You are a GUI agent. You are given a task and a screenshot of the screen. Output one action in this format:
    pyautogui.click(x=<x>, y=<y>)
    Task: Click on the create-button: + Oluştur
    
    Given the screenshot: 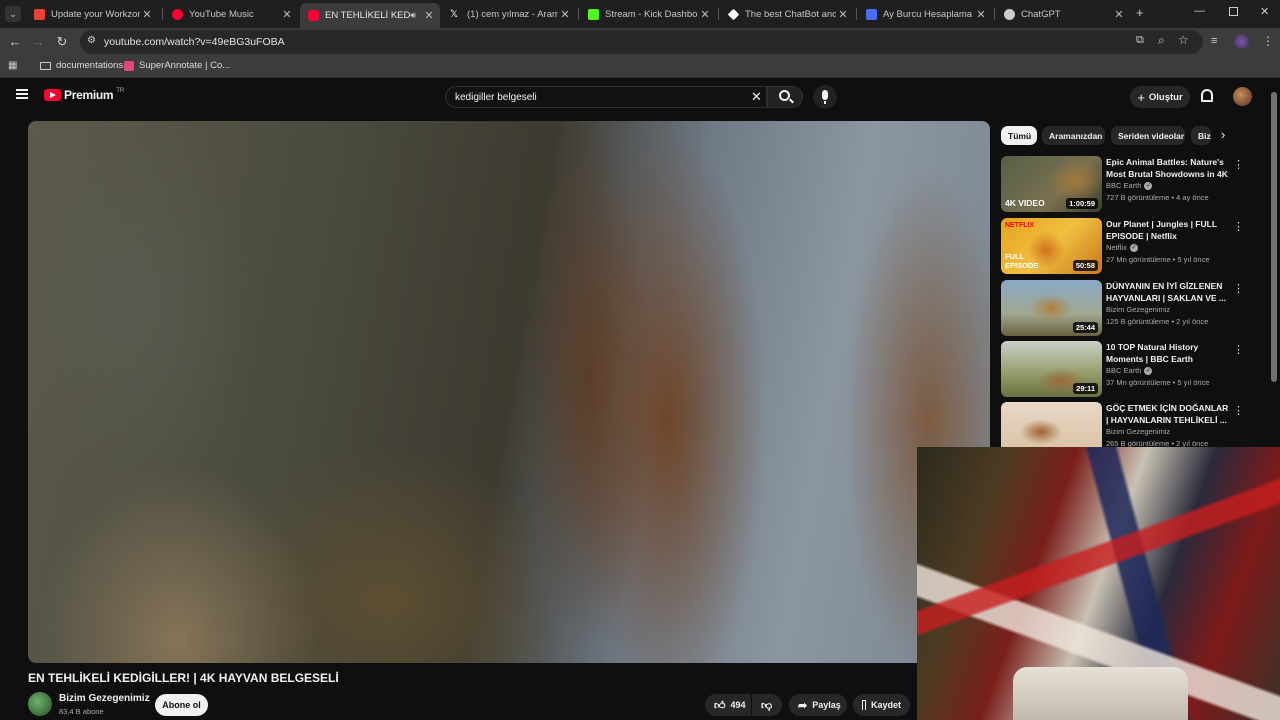 What is the action you would take?
    pyautogui.click(x=1160, y=97)
    